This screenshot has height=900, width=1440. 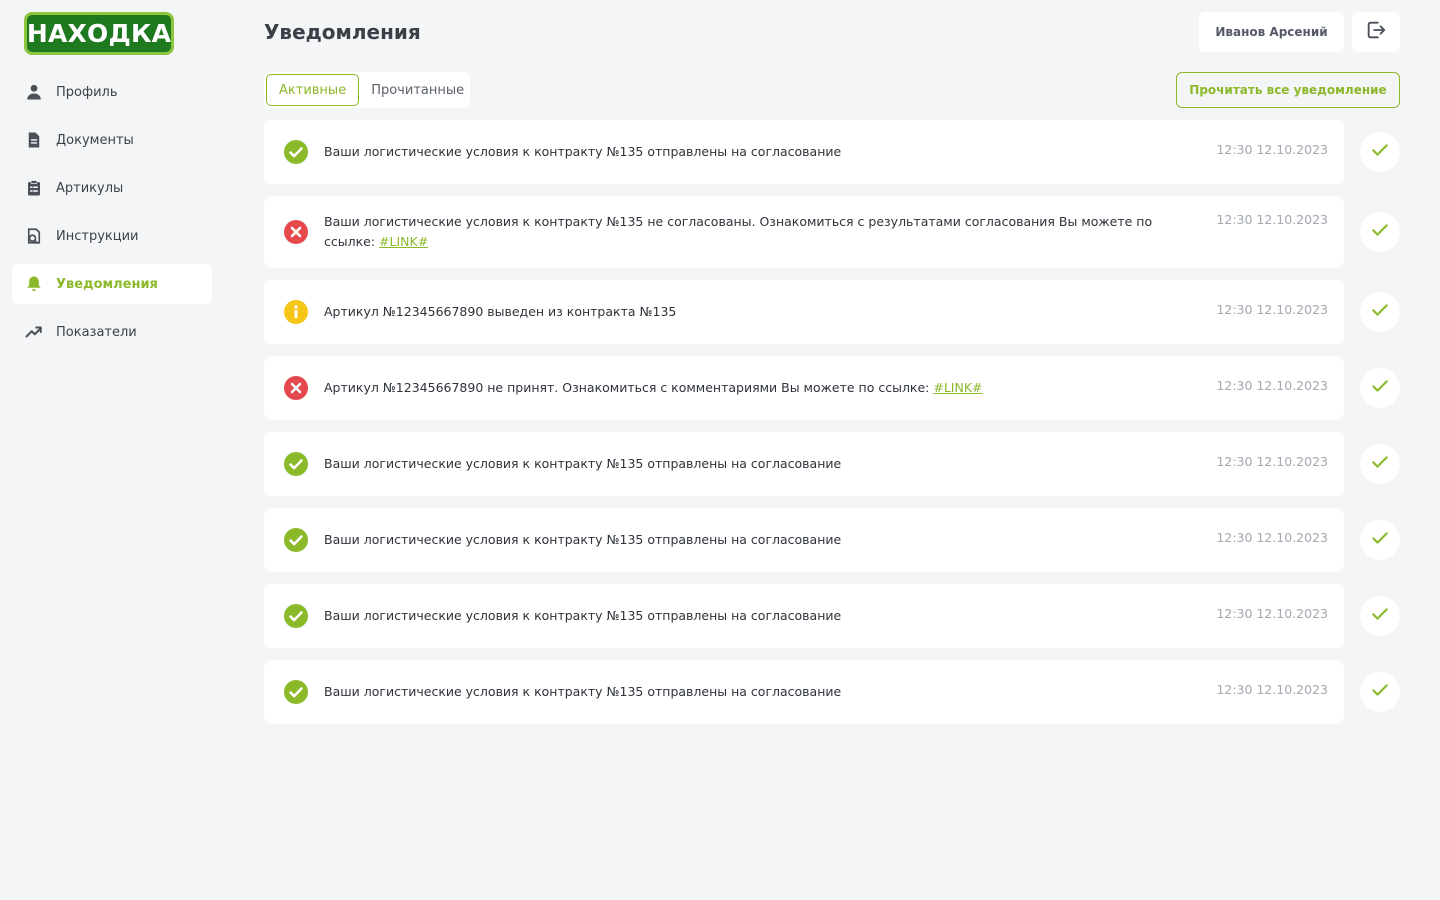 I want to click on sidebar-item-notifications: Уведомления, so click(x=112, y=284).